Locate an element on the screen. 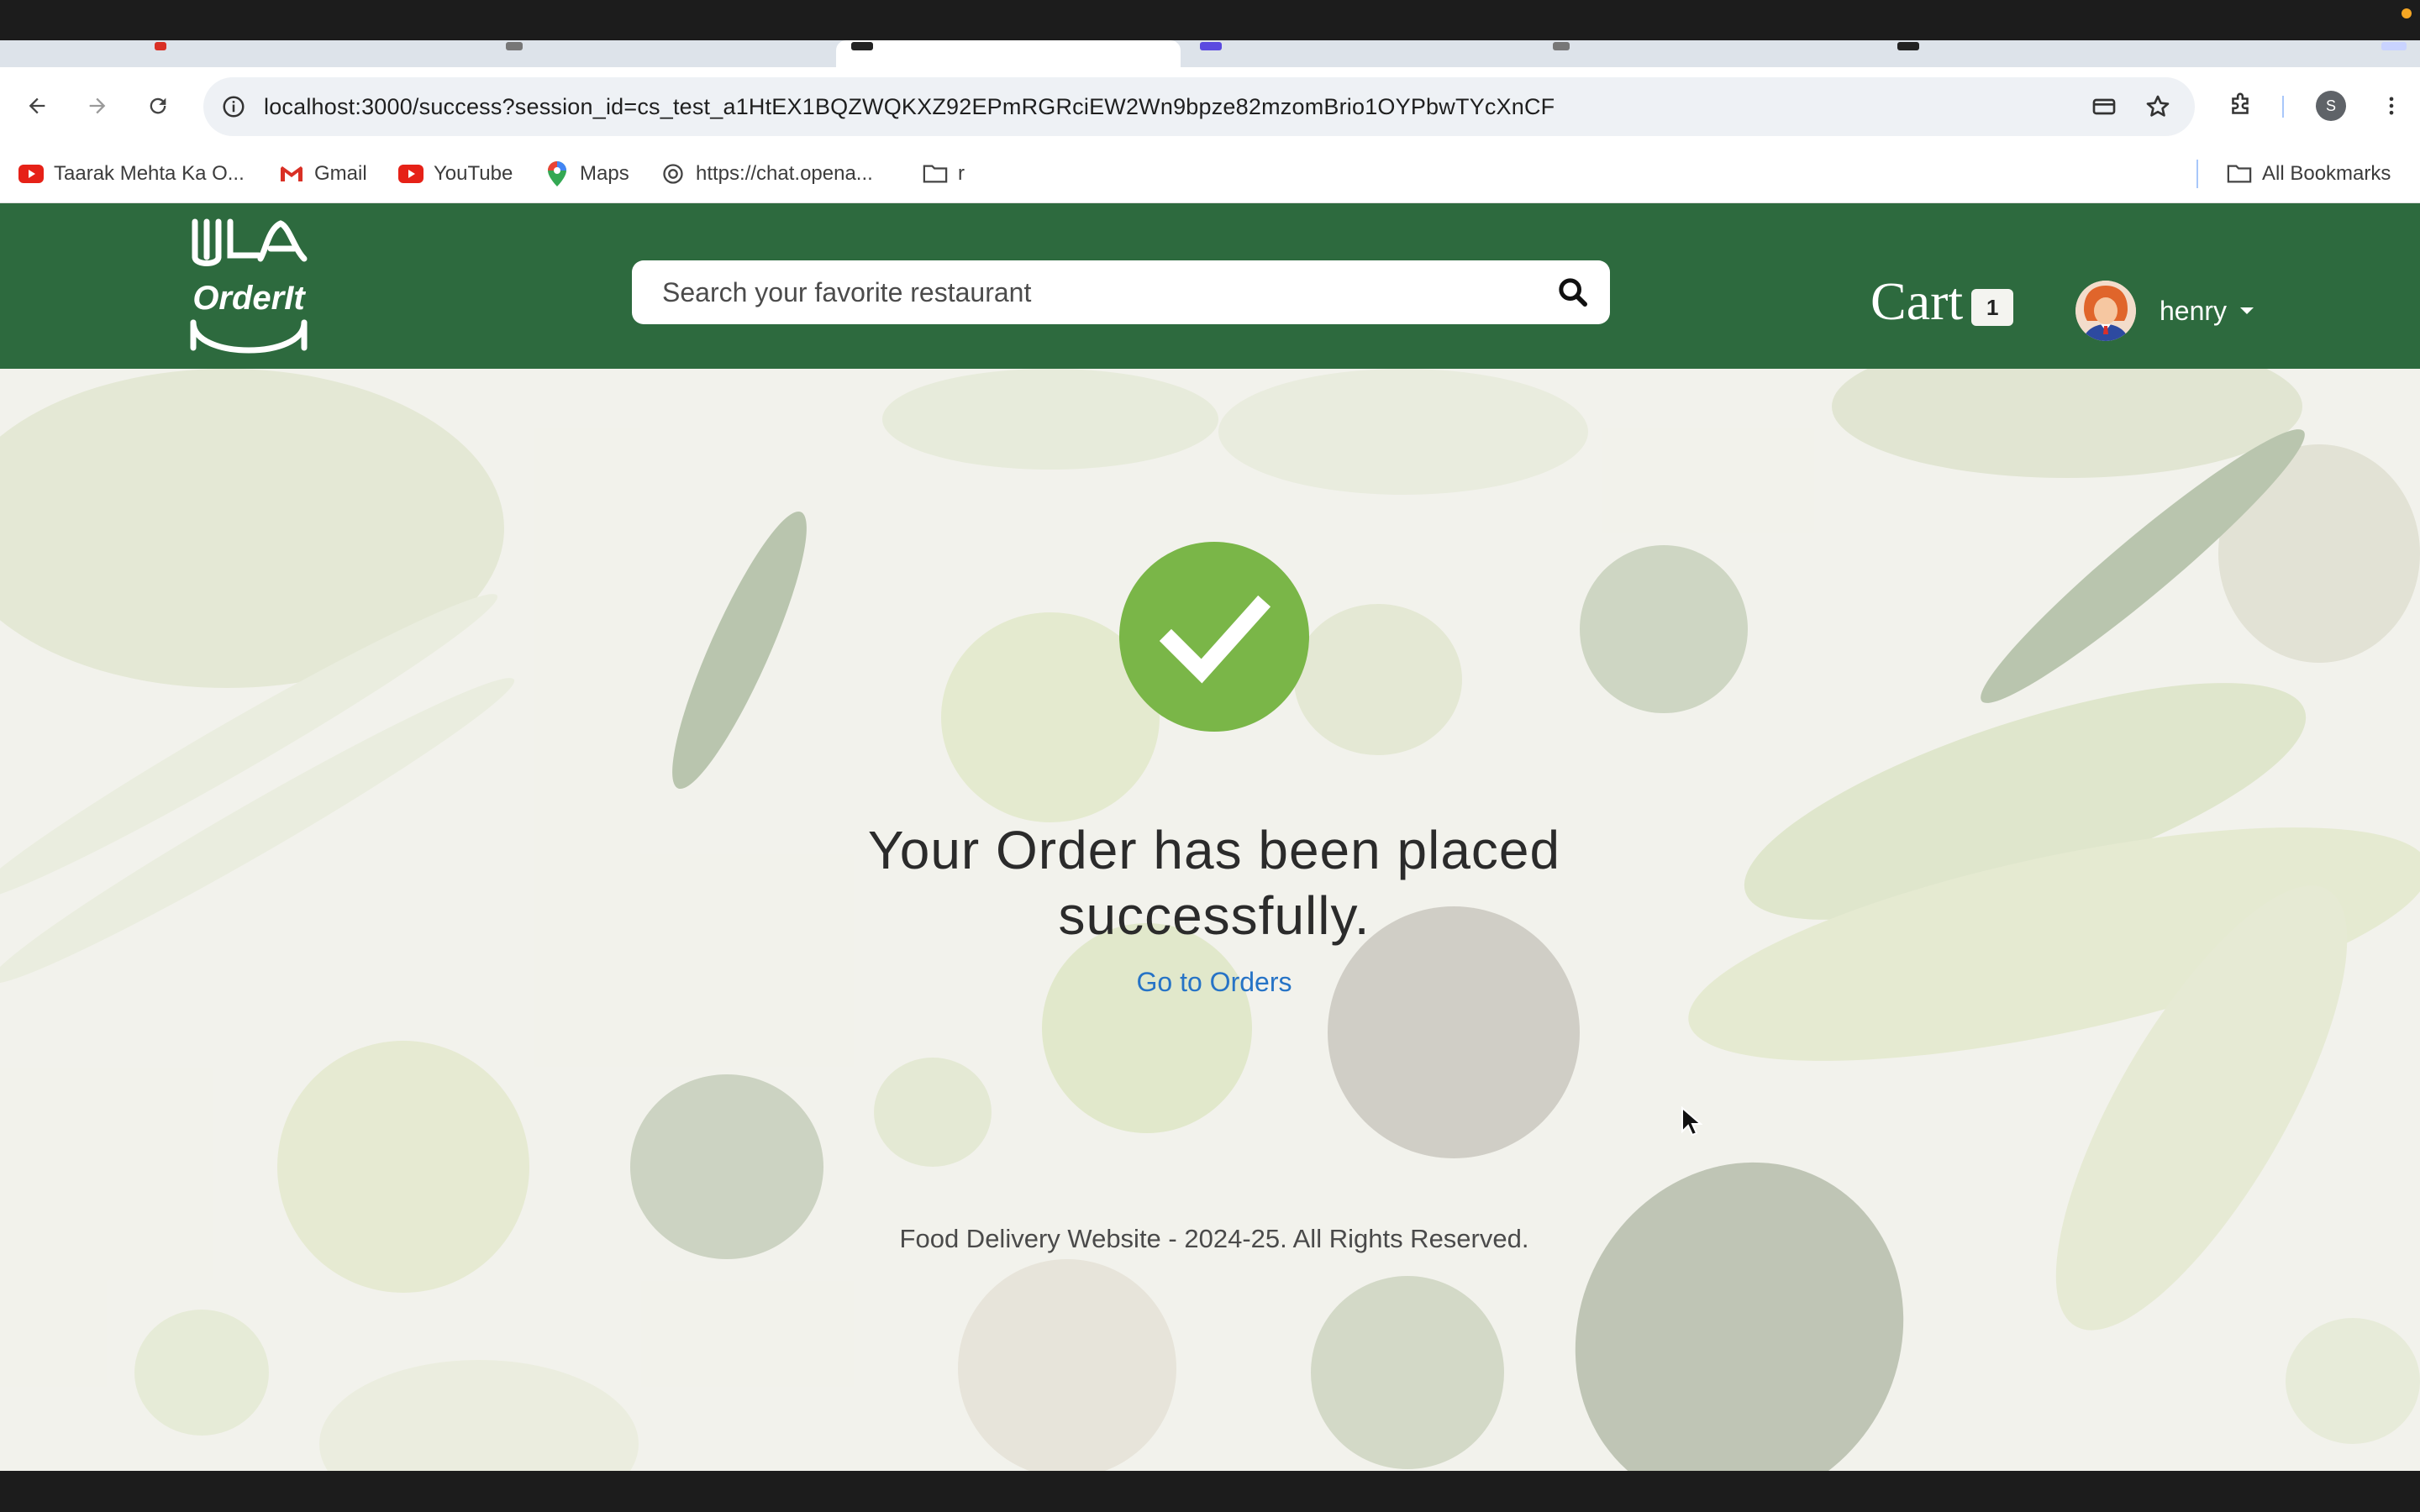 The image size is (2420, 1512). bookmark-star-icon is located at coordinates (2157, 106).